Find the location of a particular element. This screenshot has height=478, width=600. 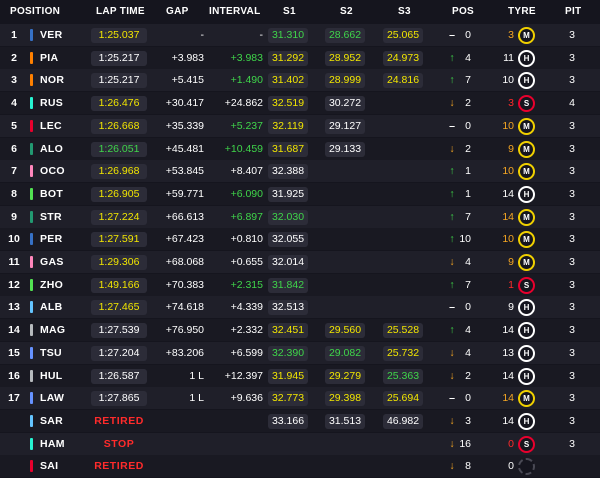

sector-1-time: 31.310 is located at coordinates (288, 35).